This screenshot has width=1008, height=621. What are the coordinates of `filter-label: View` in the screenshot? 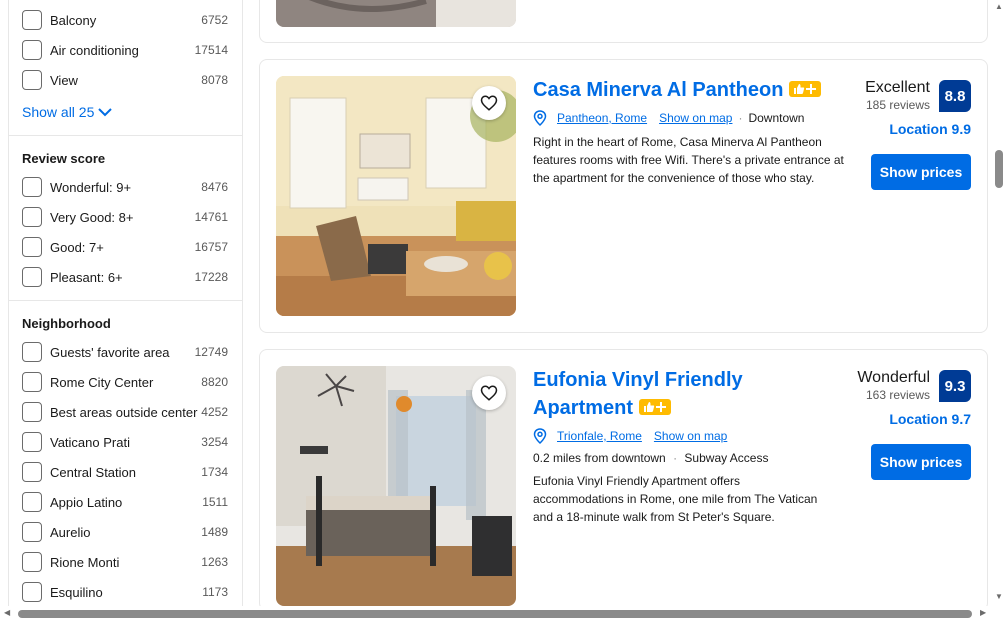 It's located at (64, 80).